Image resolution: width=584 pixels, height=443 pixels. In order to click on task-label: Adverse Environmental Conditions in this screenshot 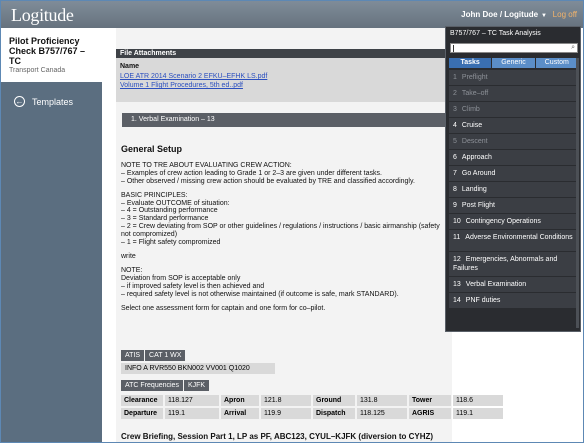, I will do `click(519, 237)`.